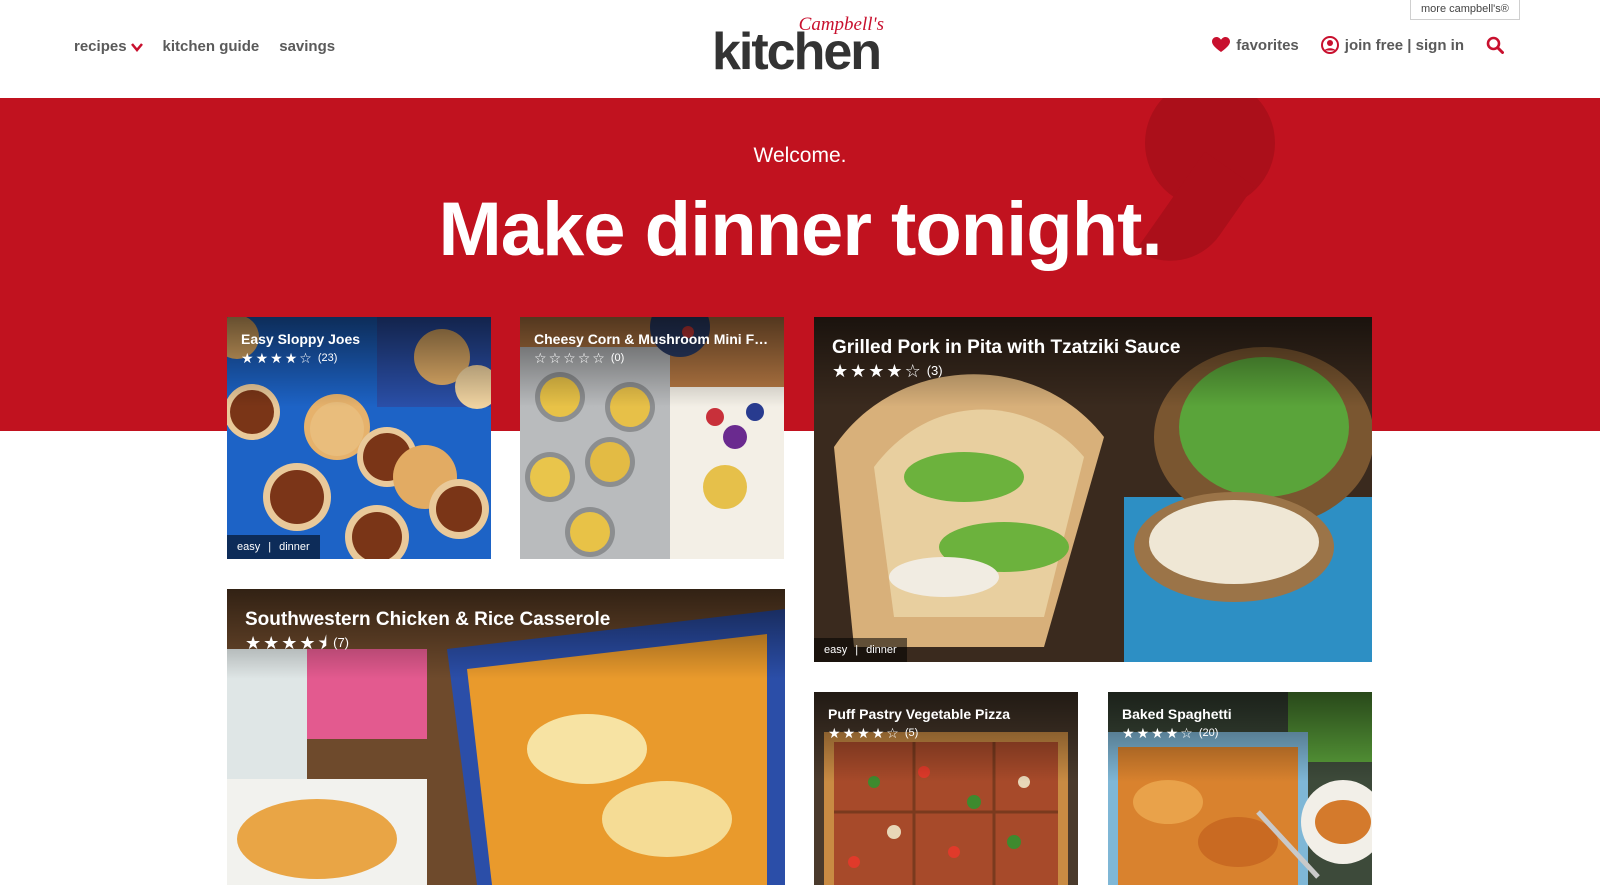  What do you see at coordinates (1240, 788) in the screenshot?
I see `recipe-card-baked-spaghetti: Baked Spaghetti ★ ★ ★ ★ ☆ (20)` at bounding box center [1240, 788].